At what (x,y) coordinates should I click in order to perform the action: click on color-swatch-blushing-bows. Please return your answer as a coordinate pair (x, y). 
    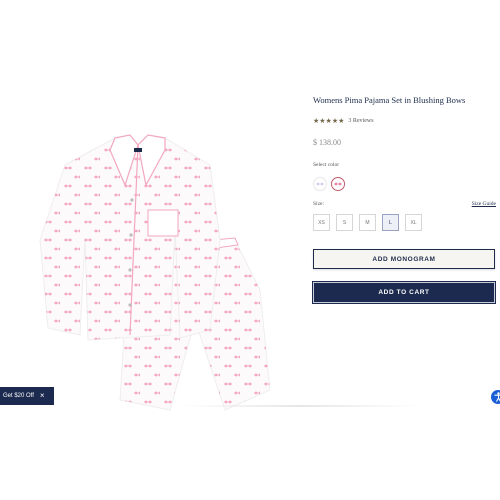
    Looking at the image, I should click on (338, 184).